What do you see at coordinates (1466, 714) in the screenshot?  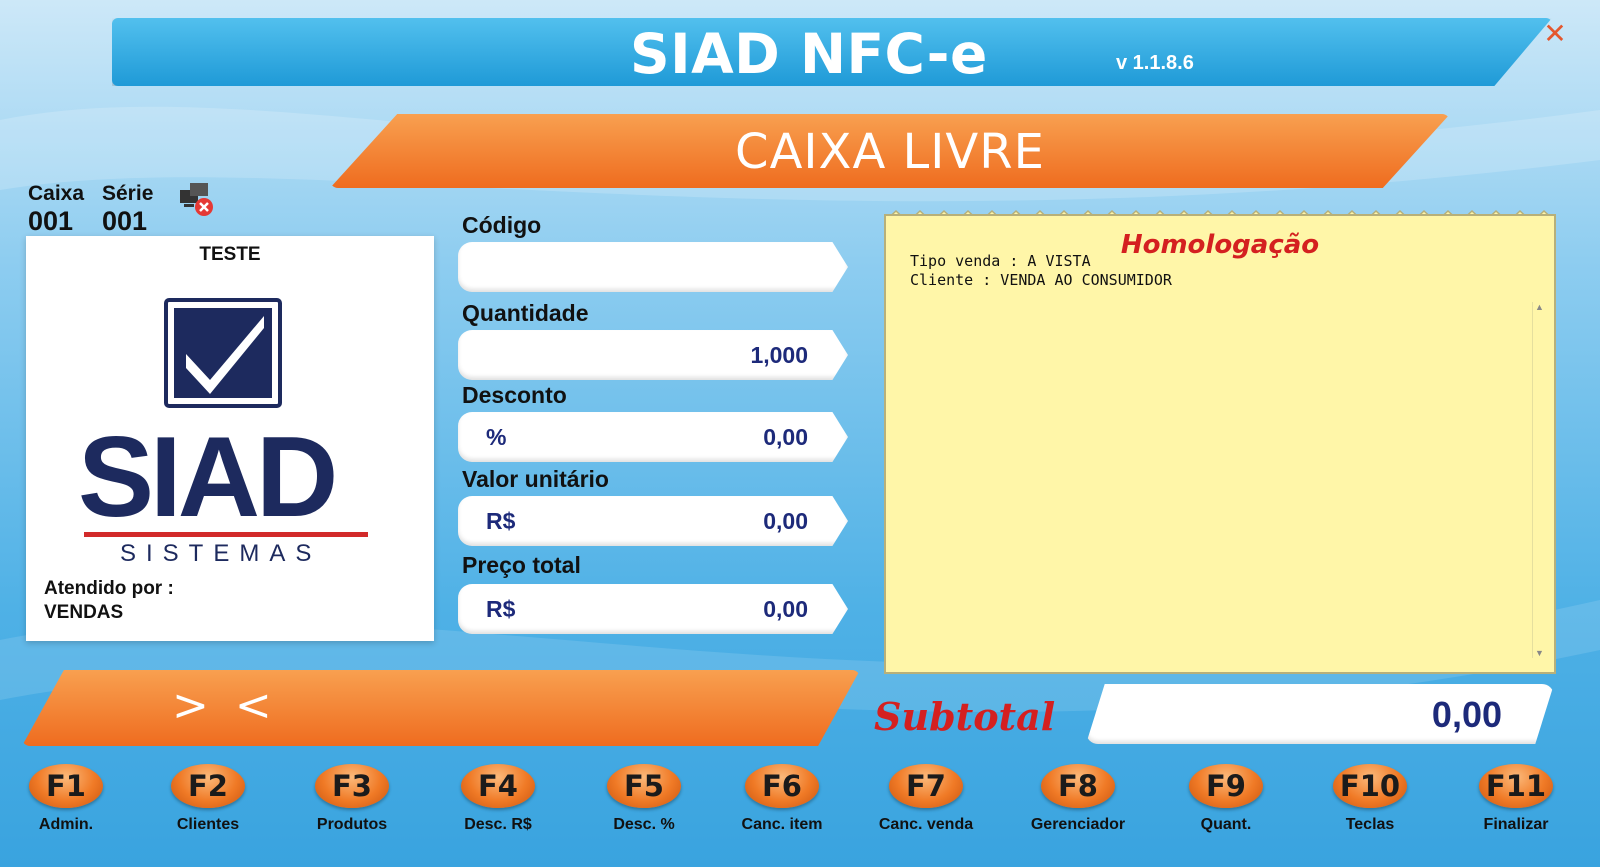 I see `subtotal-value: 0,00` at bounding box center [1466, 714].